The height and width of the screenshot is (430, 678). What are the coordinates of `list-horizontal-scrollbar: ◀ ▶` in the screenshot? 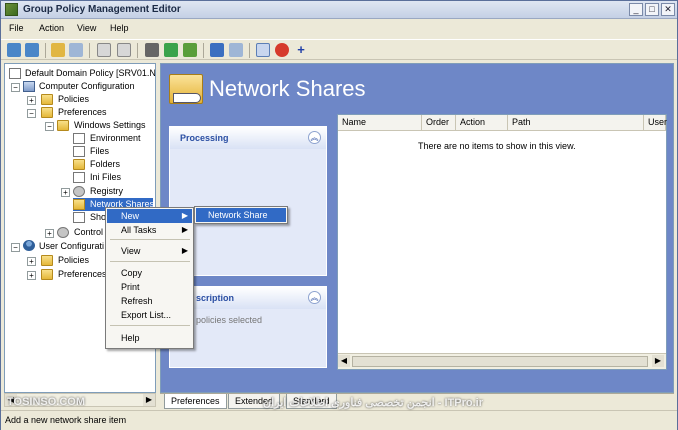 It's located at (502, 361).